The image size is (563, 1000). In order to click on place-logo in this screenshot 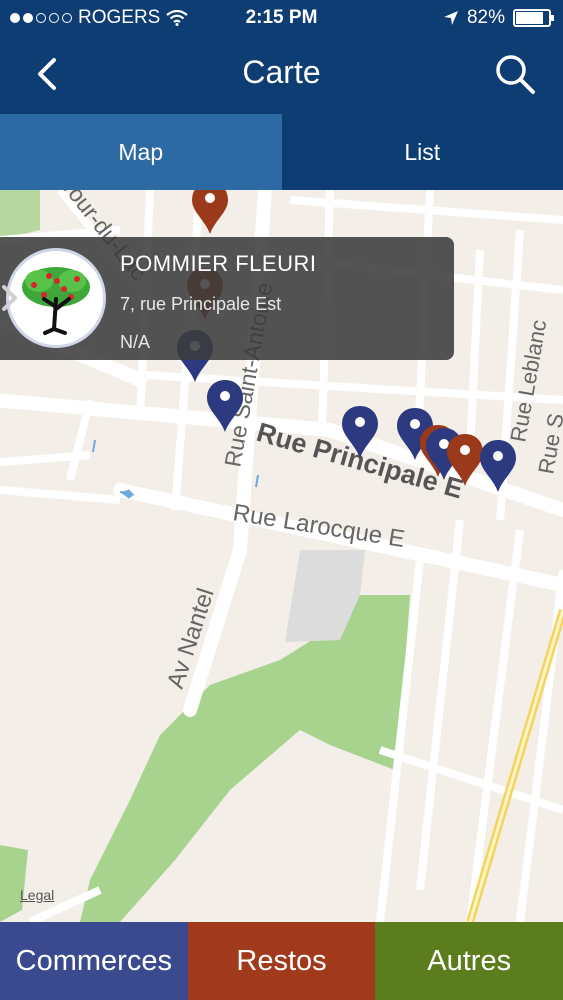, I will do `click(56, 298)`.